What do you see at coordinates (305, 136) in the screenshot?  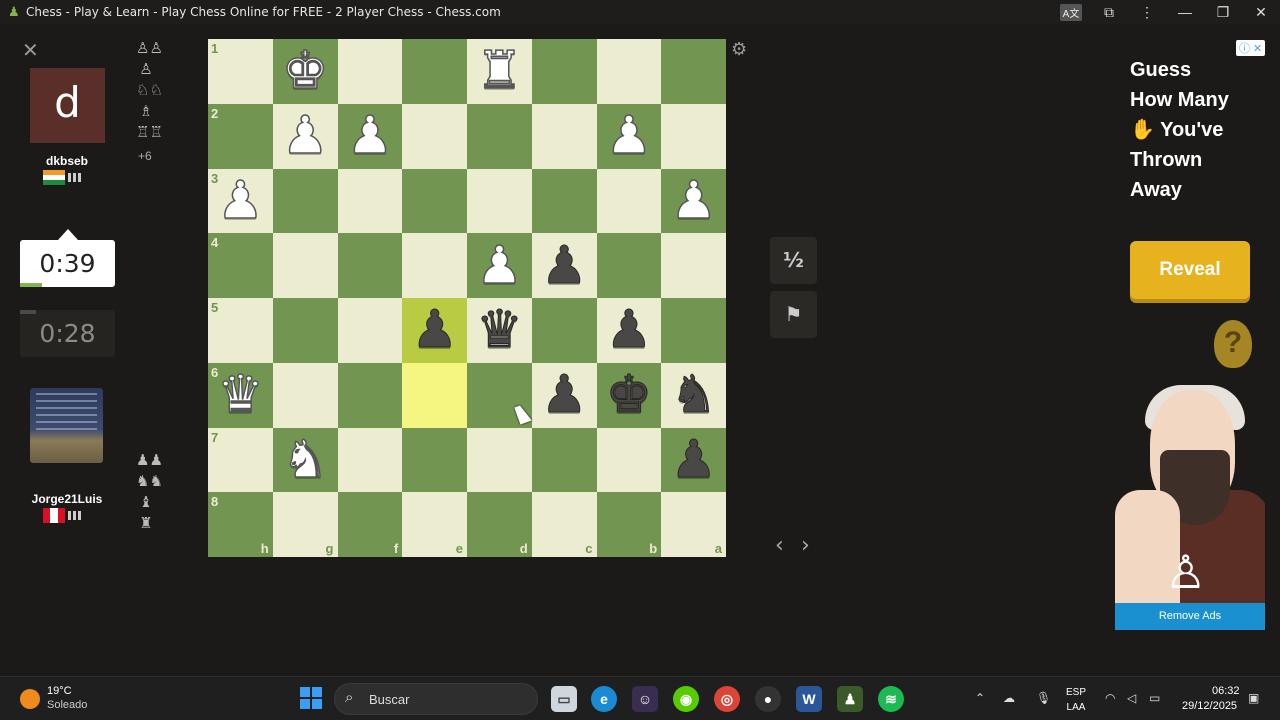 I see `square-g2: ♟` at bounding box center [305, 136].